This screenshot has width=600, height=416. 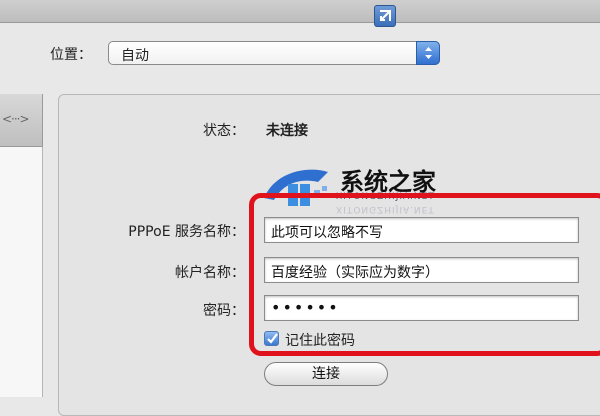 What do you see at coordinates (16, 119) in the screenshot?
I see `ethernet-icon: <···>` at bounding box center [16, 119].